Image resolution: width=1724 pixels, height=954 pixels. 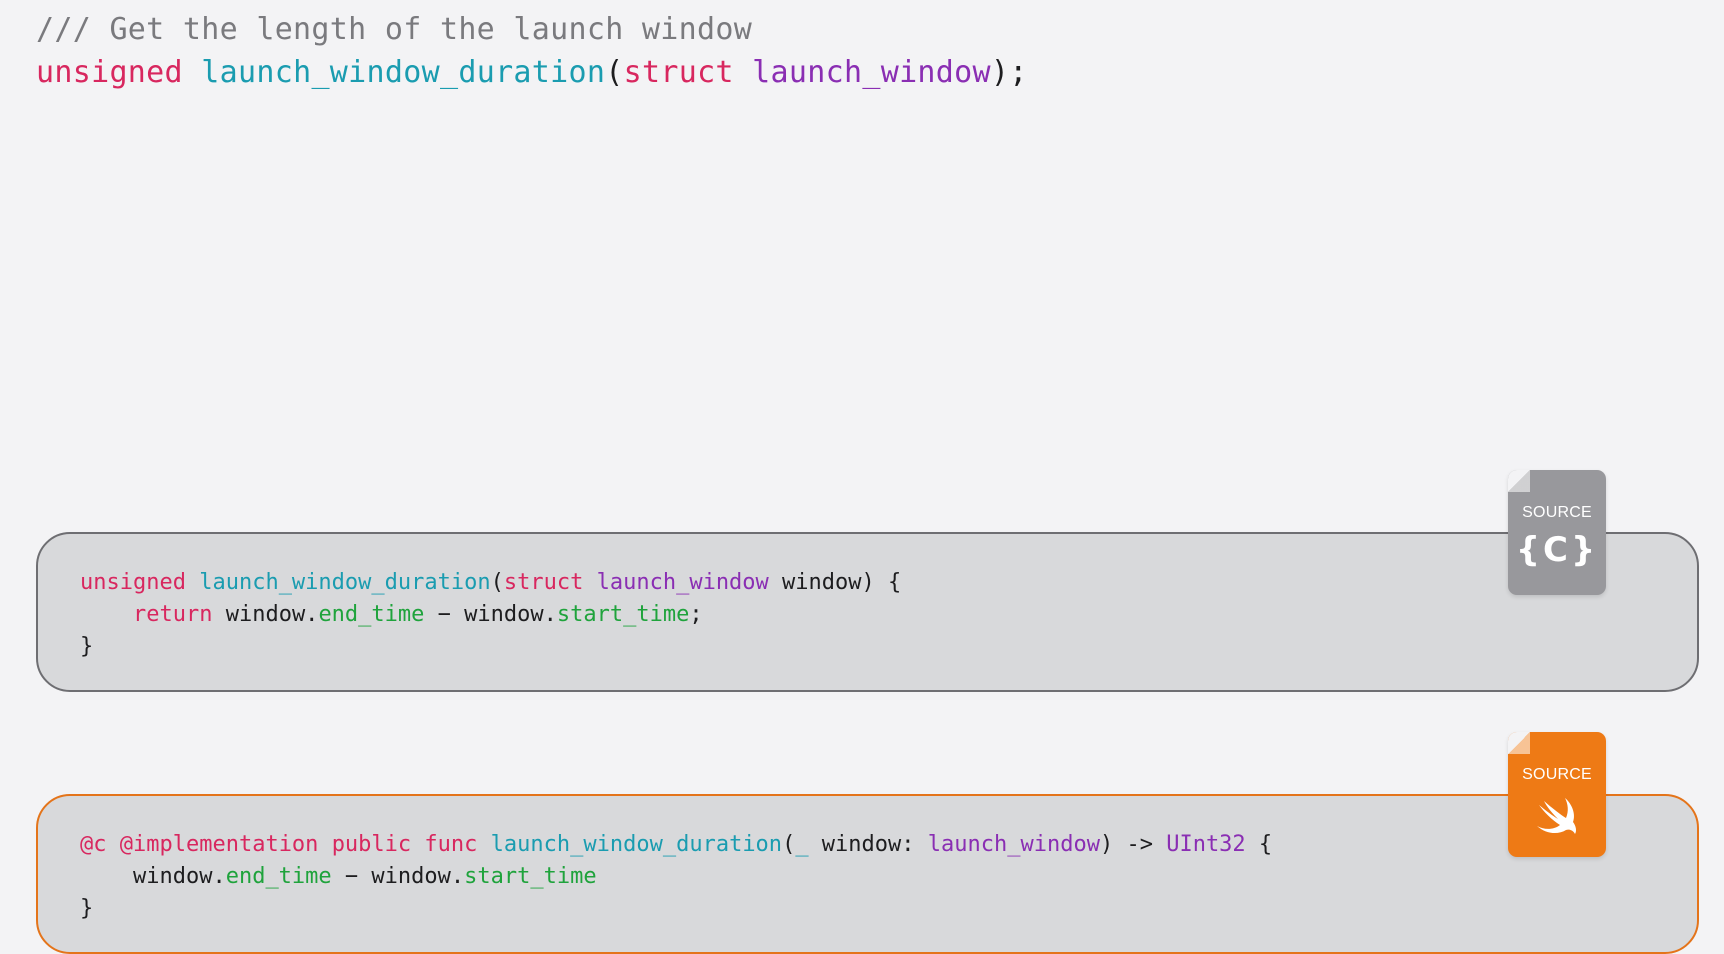 I want to click on close-paren-semicolon: );, so click(x=1009, y=72).